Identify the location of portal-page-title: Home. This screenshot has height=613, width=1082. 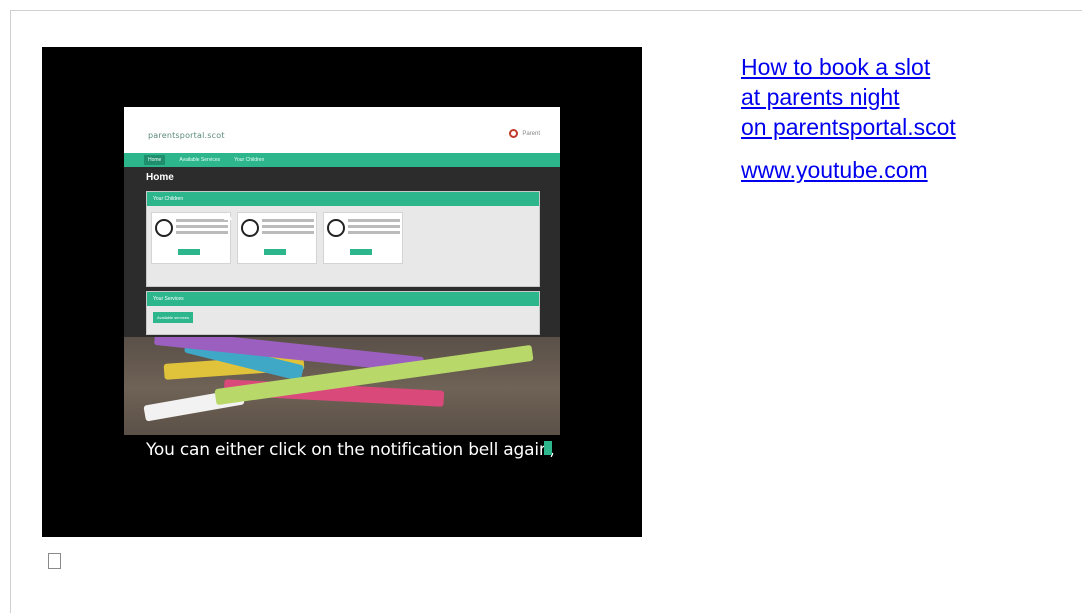
(160, 177).